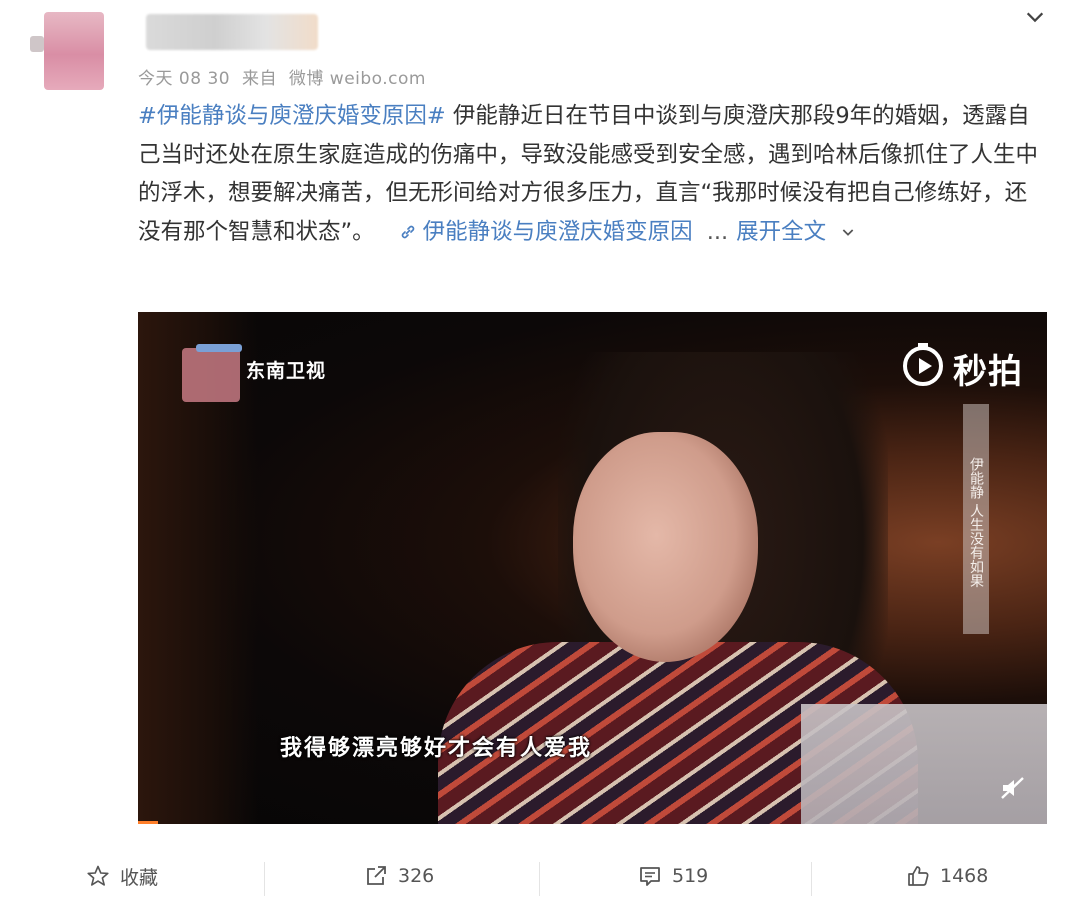  Describe the element at coordinates (211, 375) in the screenshot. I see `channel-logo` at that location.